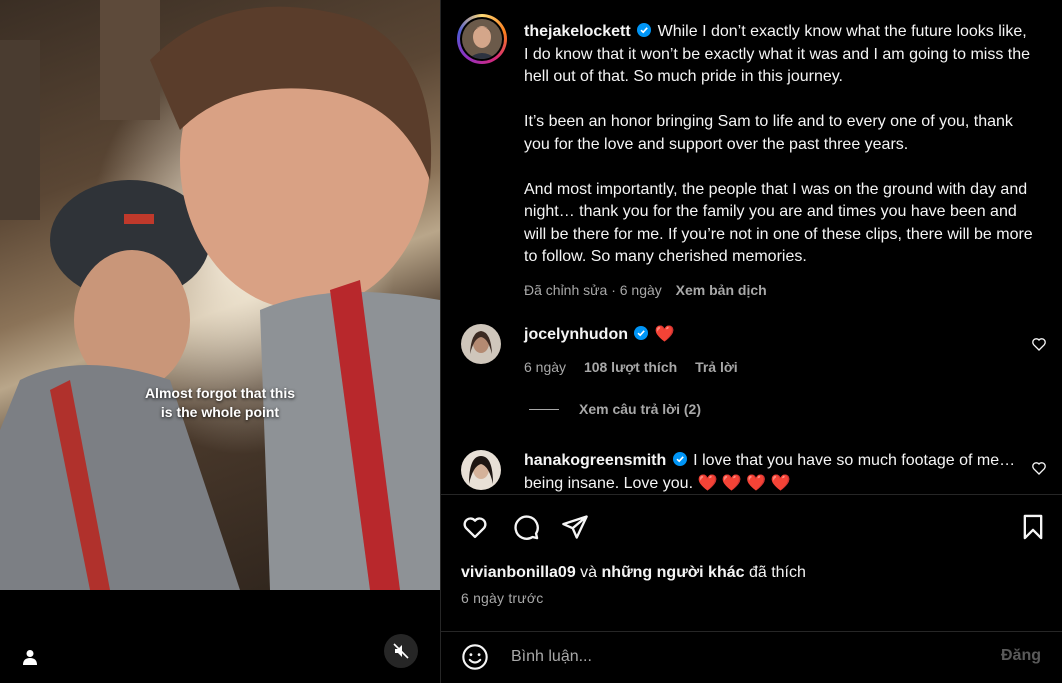 This screenshot has height=683, width=1062. What do you see at coordinates (721, 290) in the screenshot?
I see `translate-link: Xem bản dịch` at bounding box center [721, 290].